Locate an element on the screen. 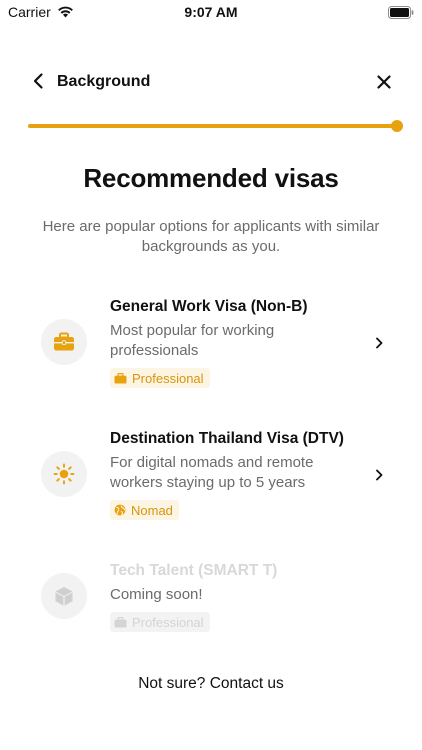 The image size is (422, 750). status-time: 9:07 AM is located at coordinates (211, 12).